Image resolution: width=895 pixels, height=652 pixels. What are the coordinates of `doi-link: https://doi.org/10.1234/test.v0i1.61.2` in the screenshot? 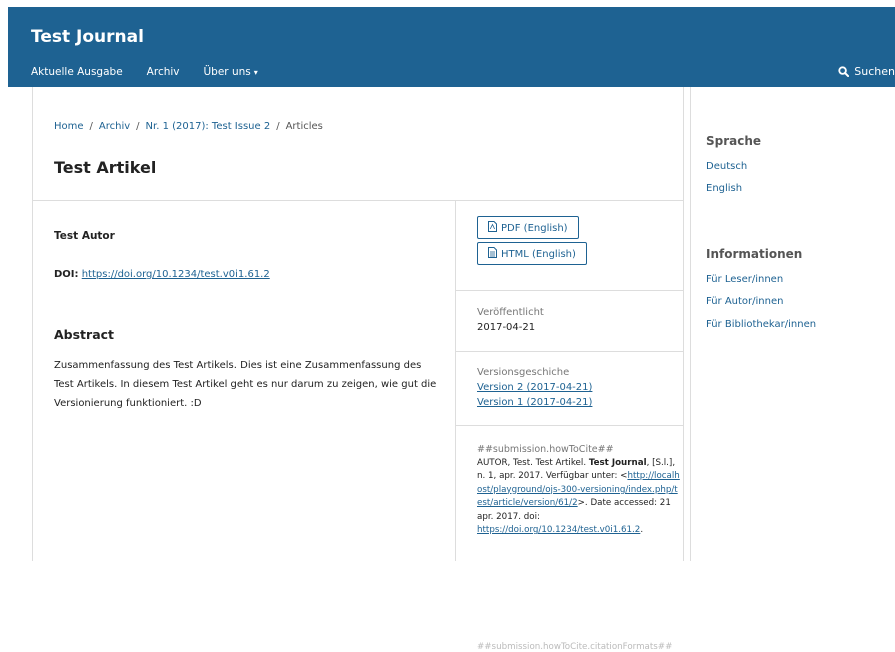 It's located at (176, 274).